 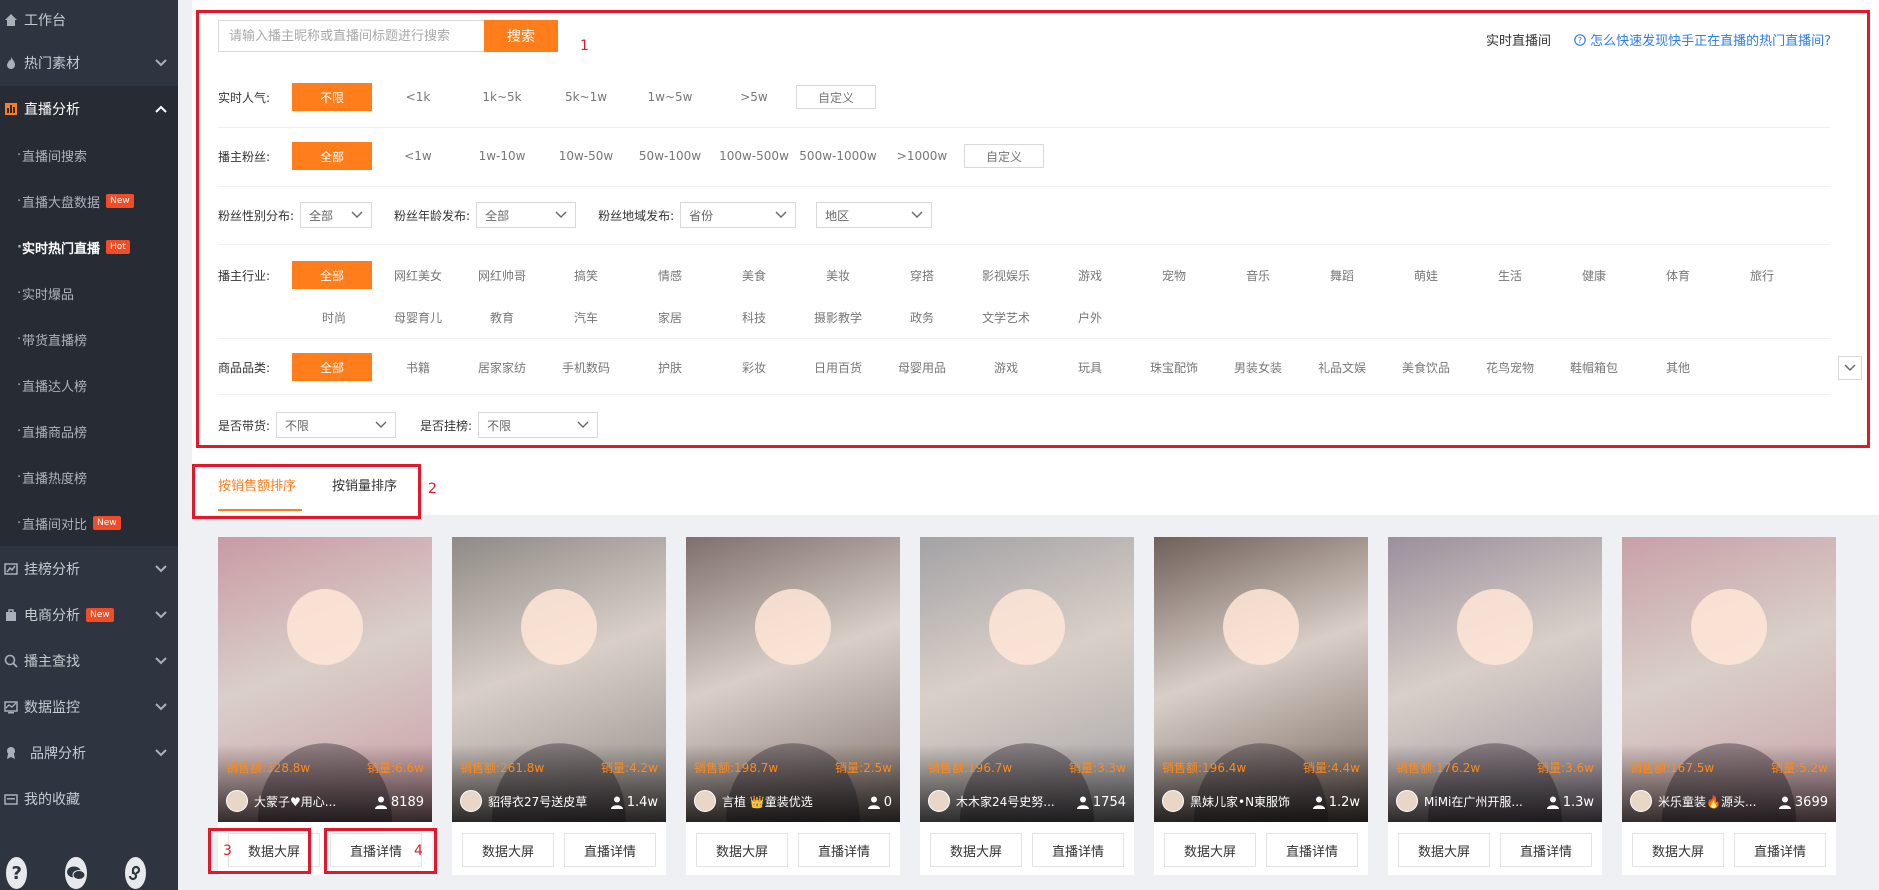 What do you see at coordinates (754, 156) in the screenshot?
I see `filter-option: 100w-500w` at bounding box center [754, 156].